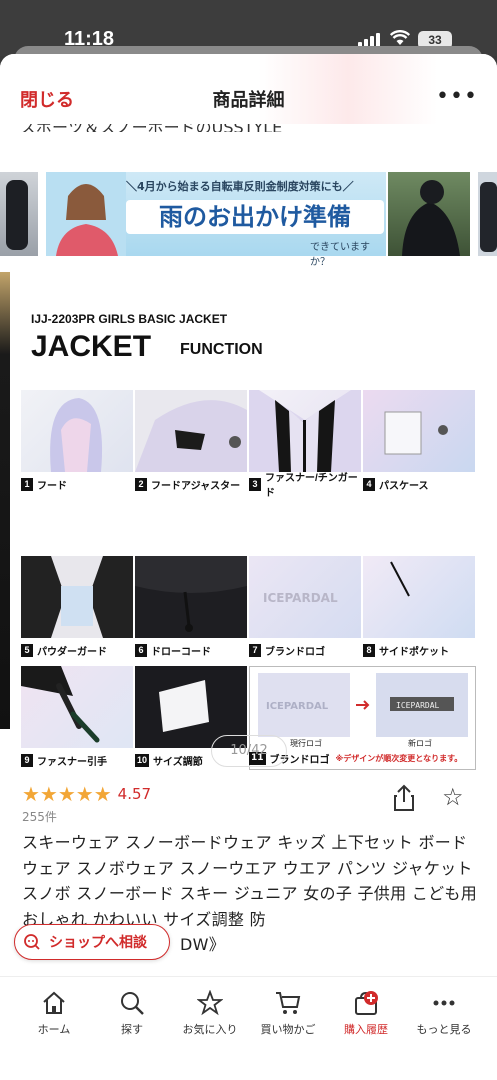 Image resolution: width=497 pixels, height=1080 pixels. What do you see at coordinates (306, 743) in the screenshot?
I see `current-logo-caption: 現行ロゴ` at bounding box center [306, 743].